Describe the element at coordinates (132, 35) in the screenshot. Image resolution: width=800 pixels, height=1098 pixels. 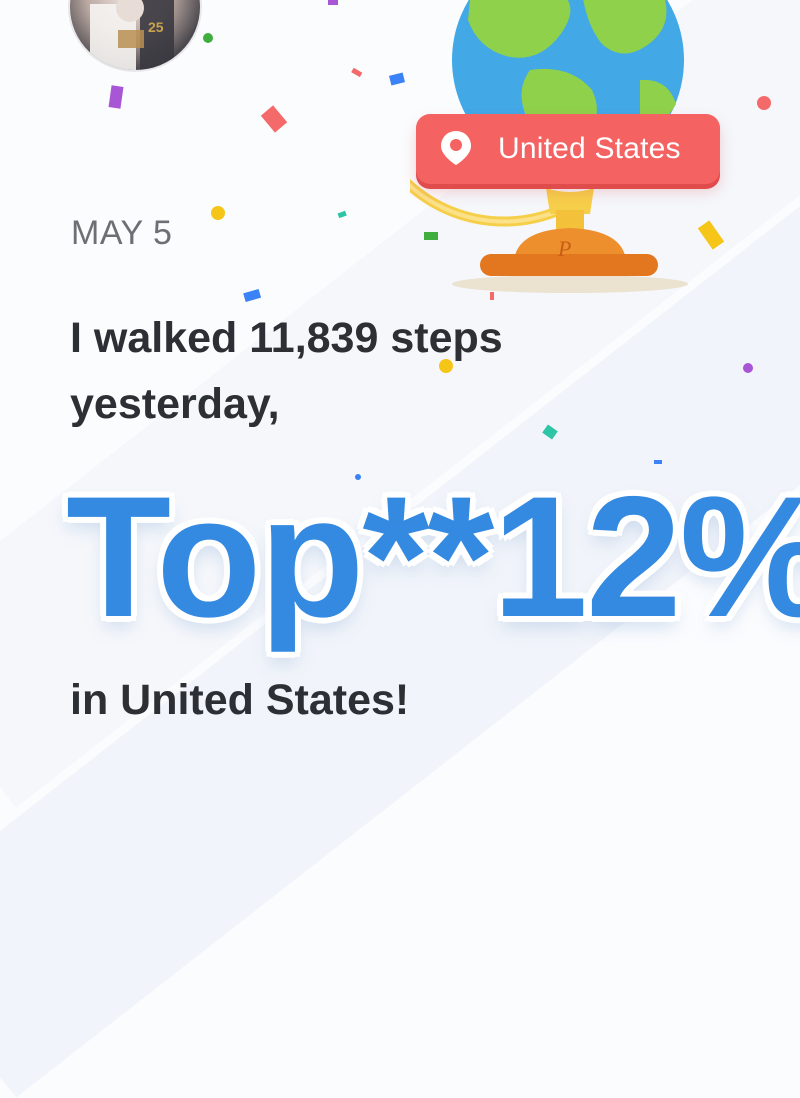
I see `avatar-image: 25` at that location.